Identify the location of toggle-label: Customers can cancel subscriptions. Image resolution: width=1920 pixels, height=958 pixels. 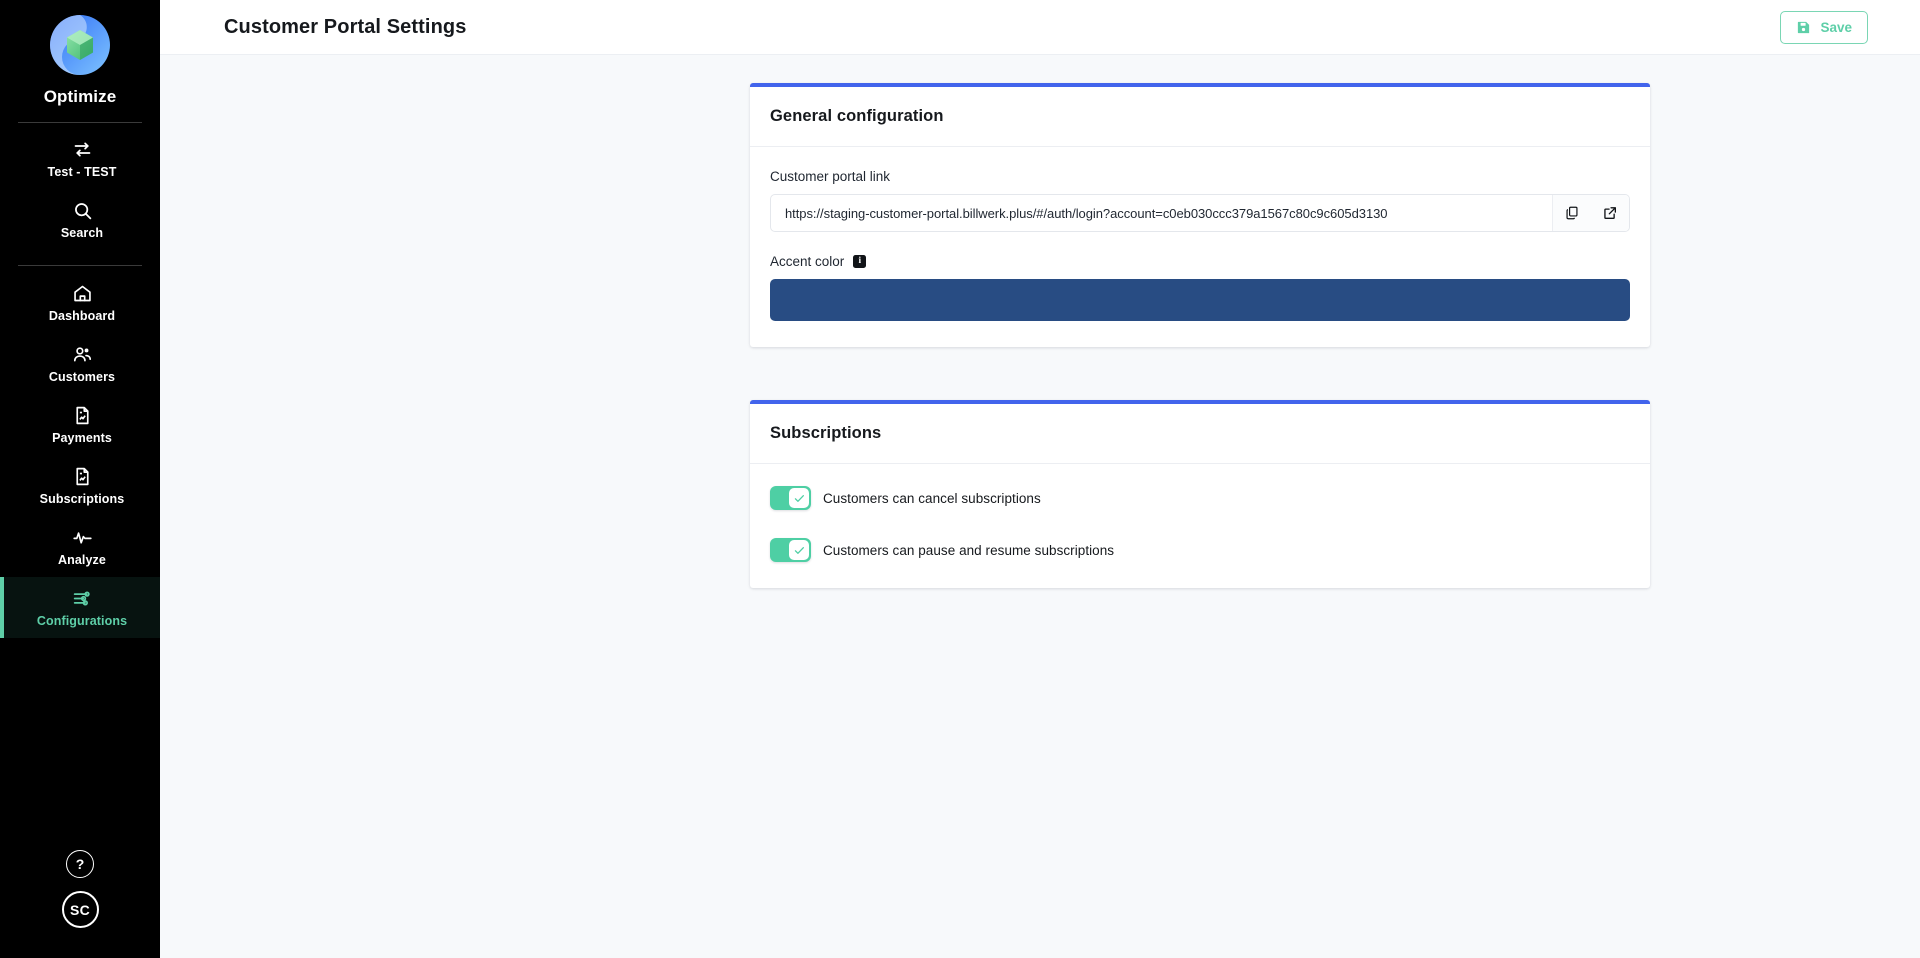
(932, 498).